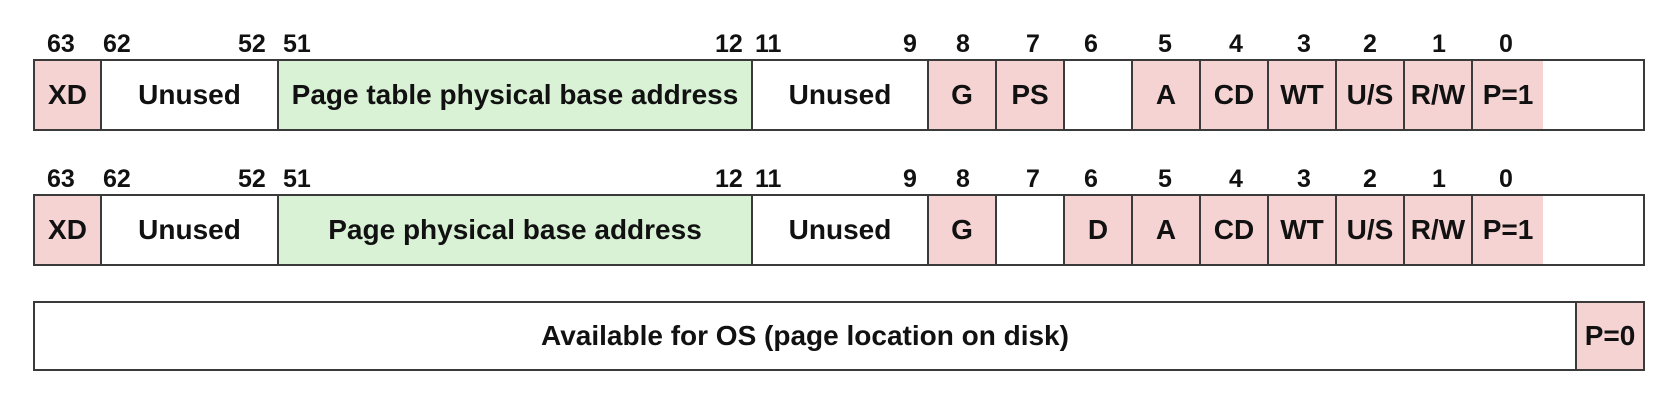  What do you see at coordinates (839, 179) in the screenshot?
I see `bit-number-row-2: 63 62 52 51 12 11 9 8 7 6 5 4 3 2 1 0` at bounding box center [839, 179].